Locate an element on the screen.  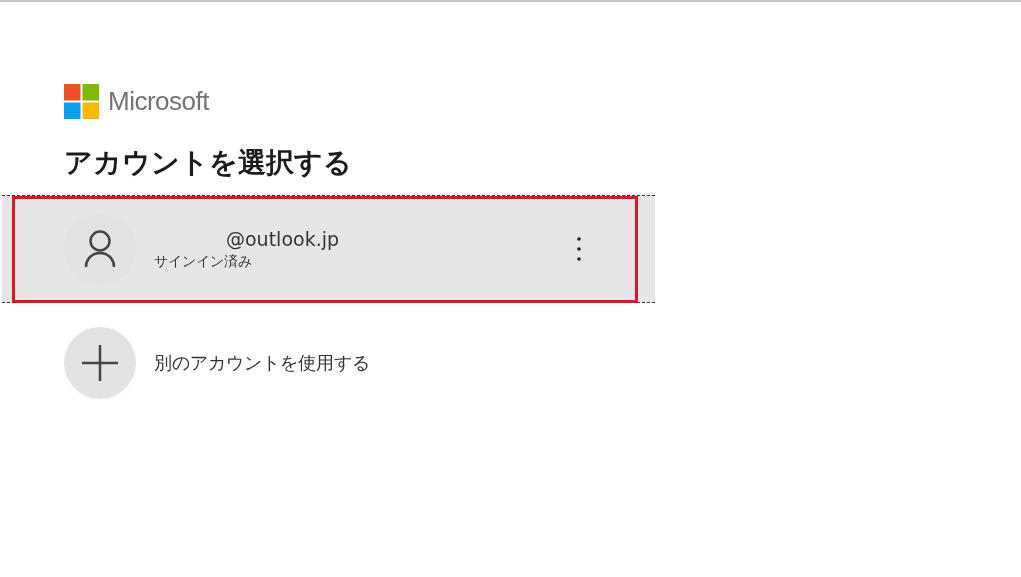
plus-icon is located at coordinates (100, 363).